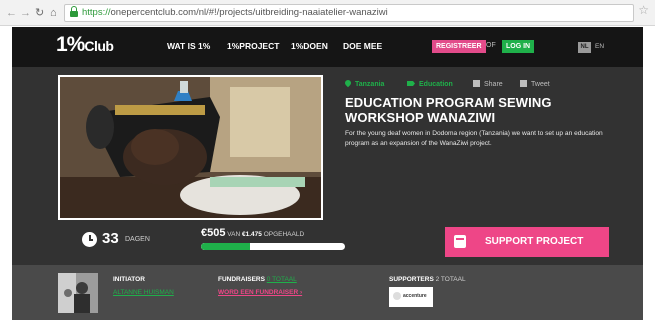 This screenshot has height=322, width=655. I want to click on supporter-logo: accenture, so click(411, 297).